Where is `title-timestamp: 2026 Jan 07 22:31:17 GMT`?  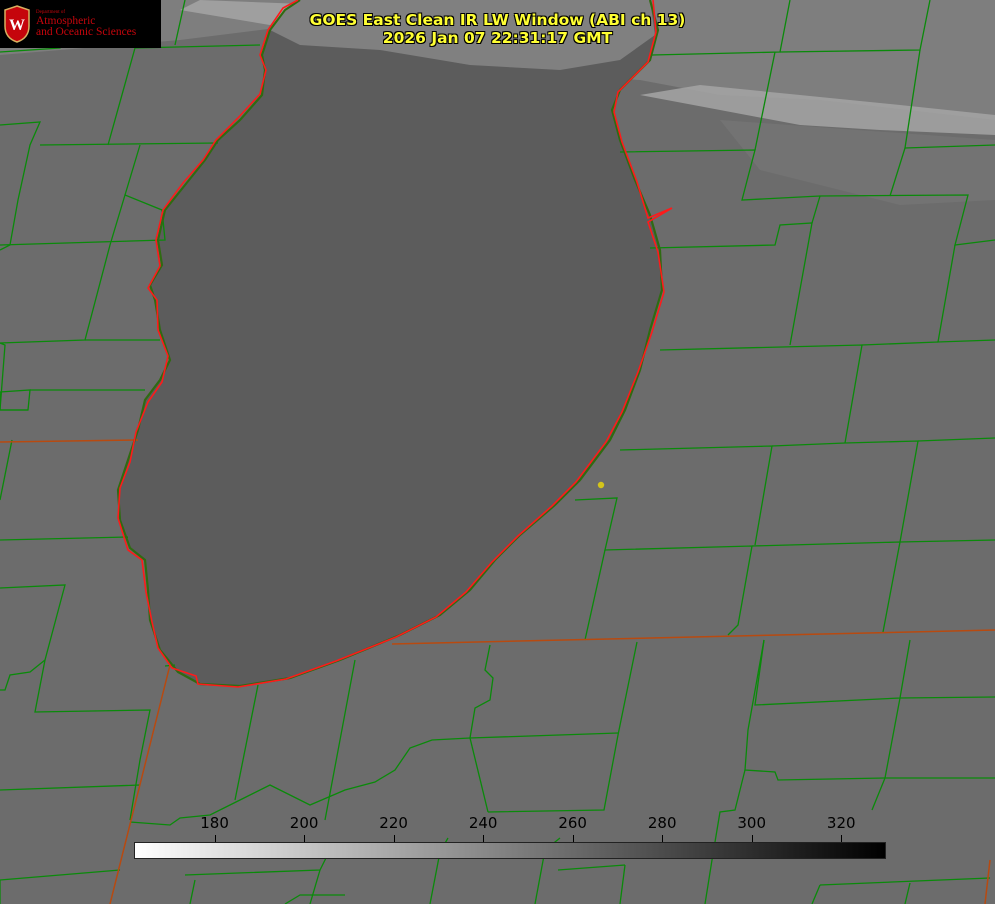 title-timestamp: 2026 Jan 07 22:31:17 GMT is located at coordinates (497, 38).